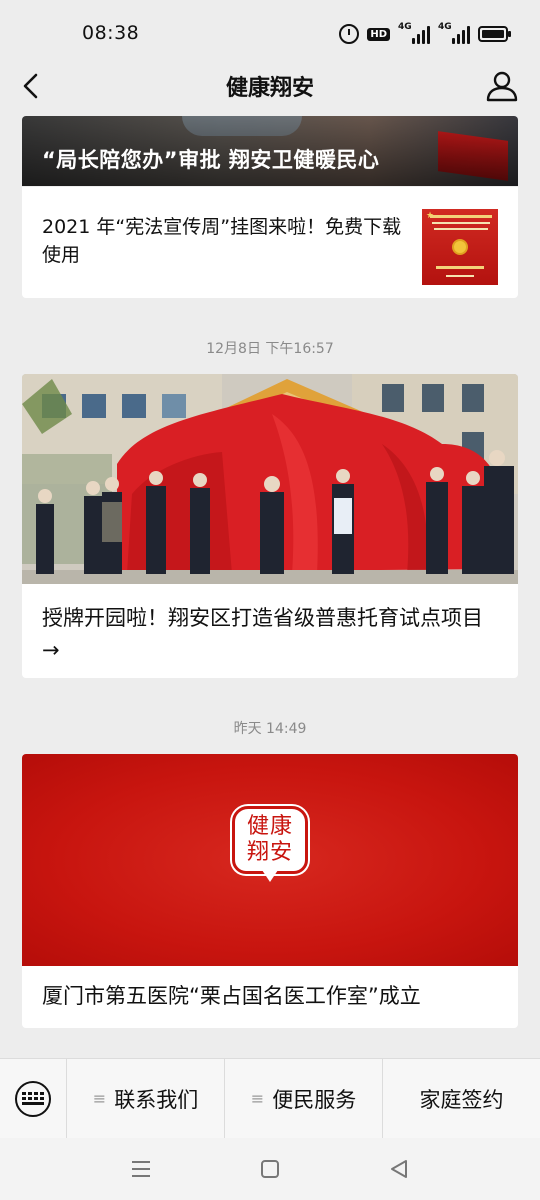 The width and height of the screenshot is (540, 1200). I want to click on article-title: 授牌开园啦！翔安区打造省级普惠托育试点项目→, so click(262, 634).